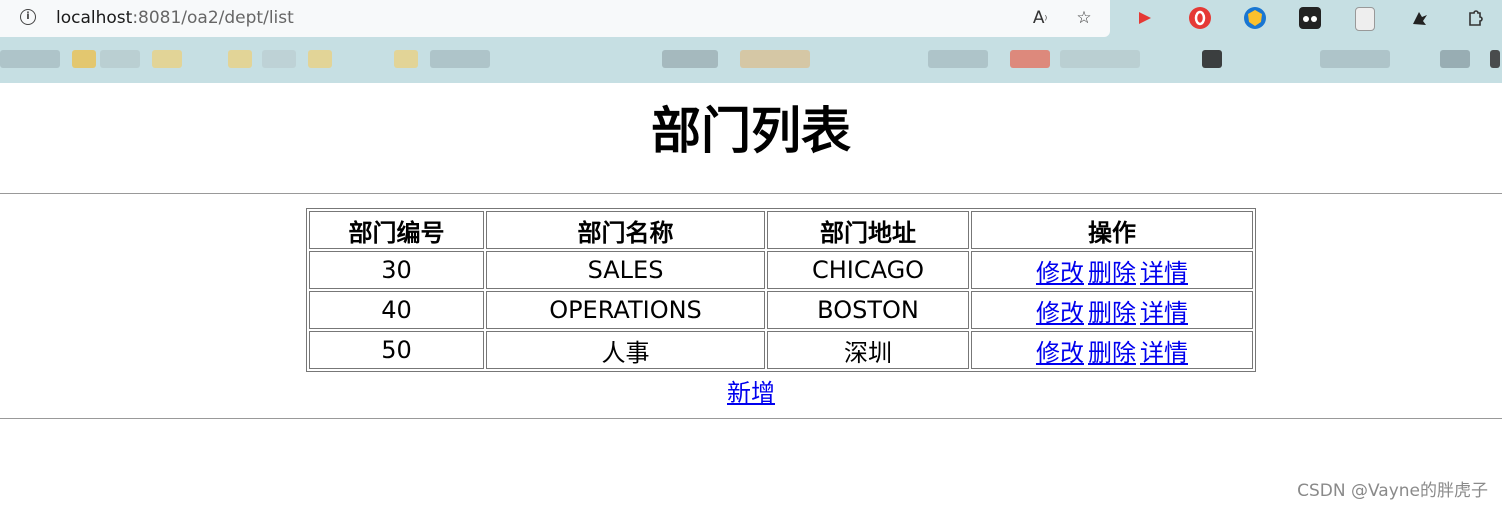 Image resolution: width=1502 pixels, height=507 pixels. Describe the element at coordinates (555, 18) in the screenshot. I see `address-bar: i localhost:8081/oa2/dept/list A⁾ ☆` at that location.